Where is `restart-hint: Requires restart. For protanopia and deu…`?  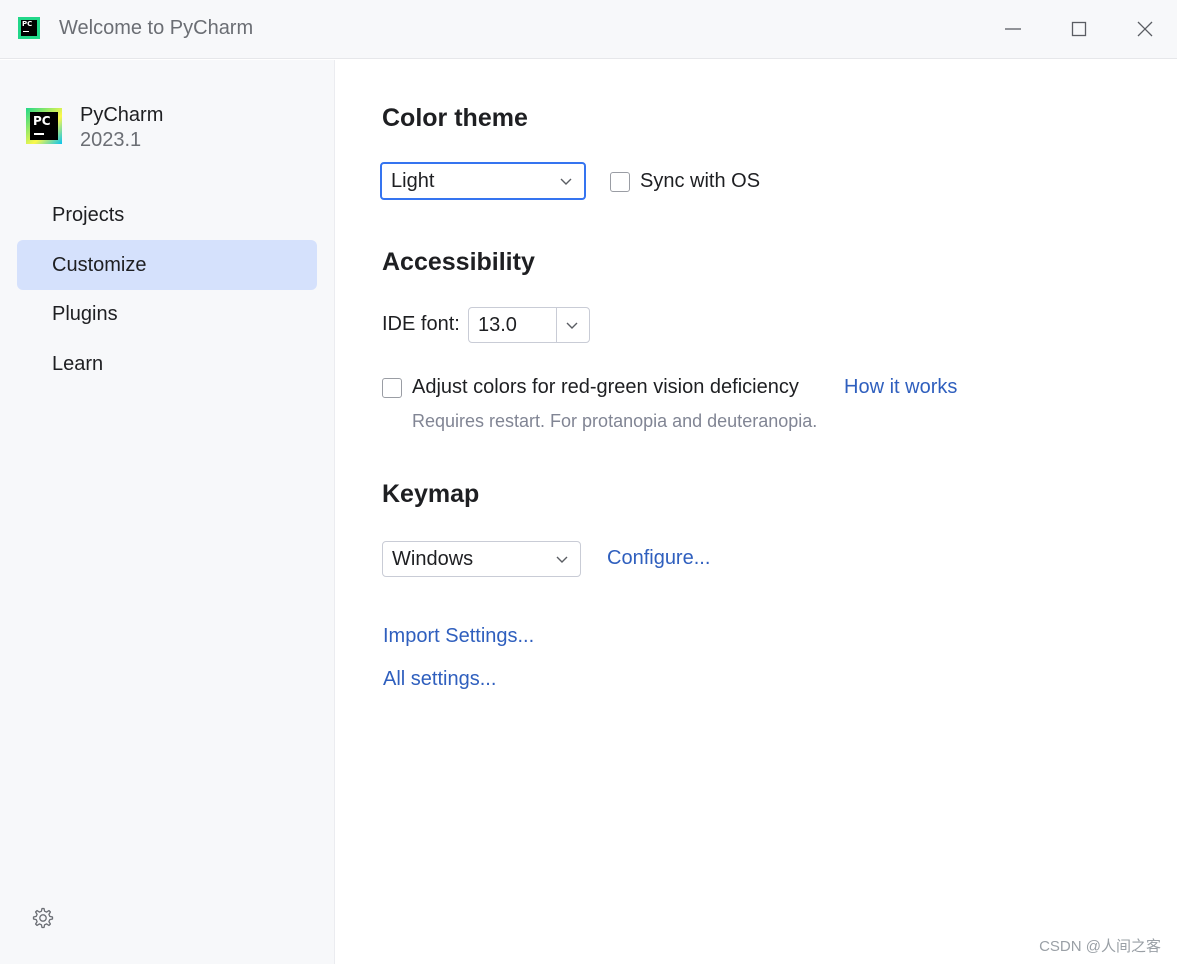
restart-hint: Requires restart. For protanopia and deu… is located at coordinates (615, 421).